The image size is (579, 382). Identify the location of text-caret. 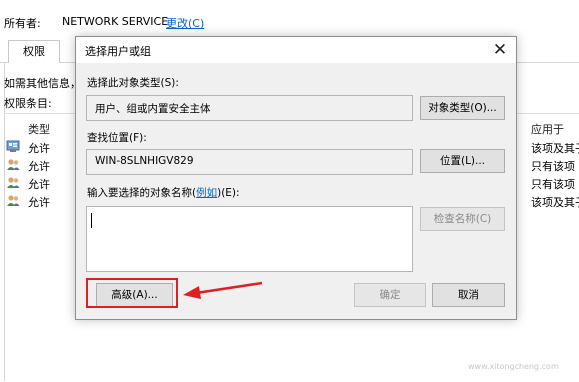
(91, 220).